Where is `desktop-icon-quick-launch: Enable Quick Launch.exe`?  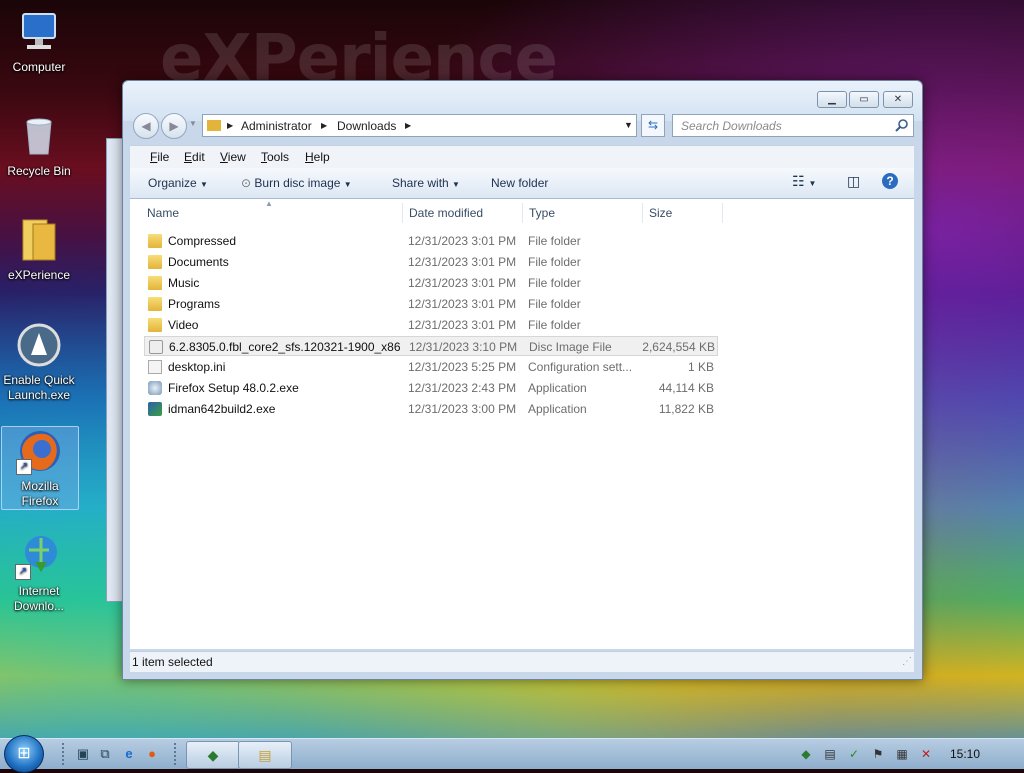
desktop-icon-quick-launch: Enable Quick Launch.exe is located at coordinates (39, 362).